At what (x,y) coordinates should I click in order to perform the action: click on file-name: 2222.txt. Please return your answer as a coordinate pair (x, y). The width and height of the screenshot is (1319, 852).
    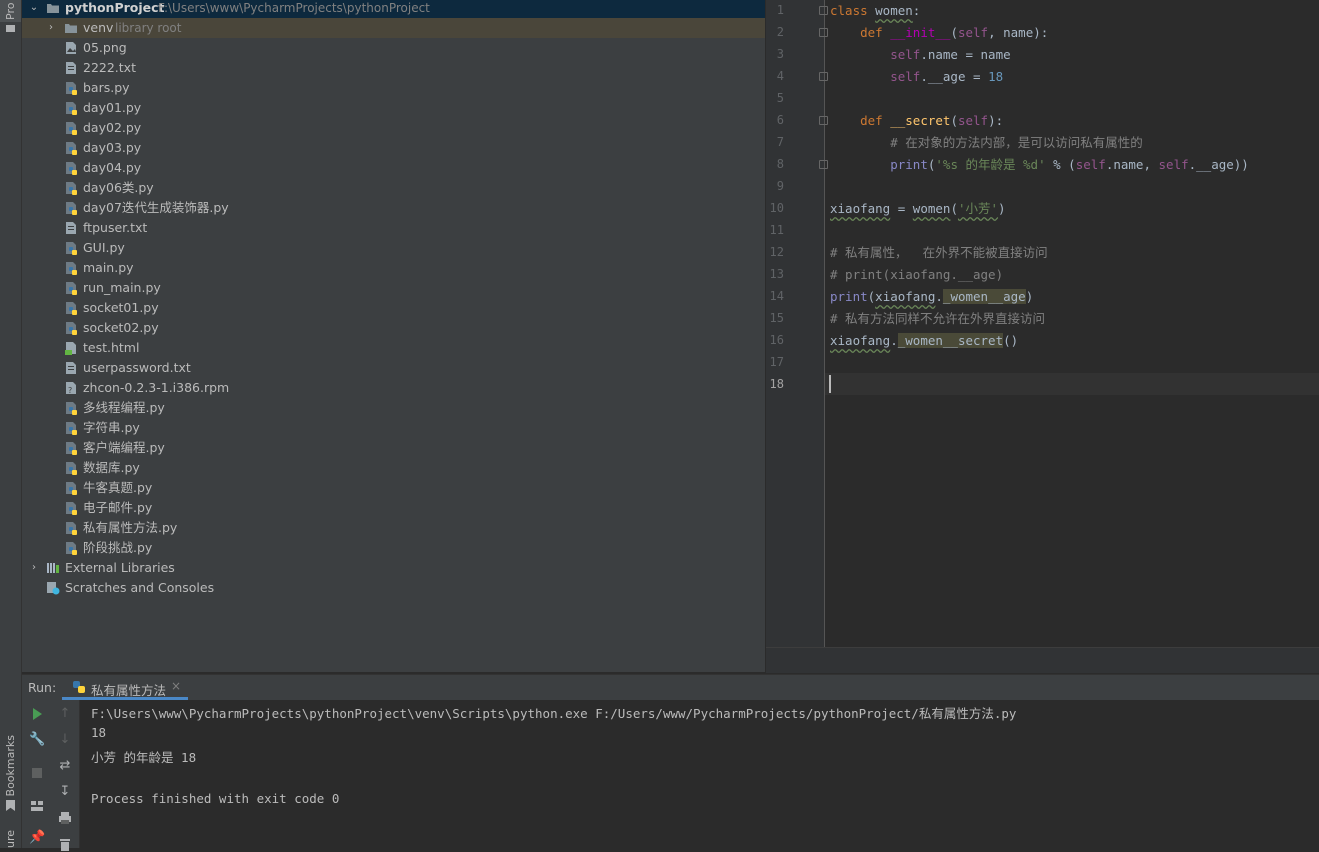
    Looking at the image, I should click on (109, 67).